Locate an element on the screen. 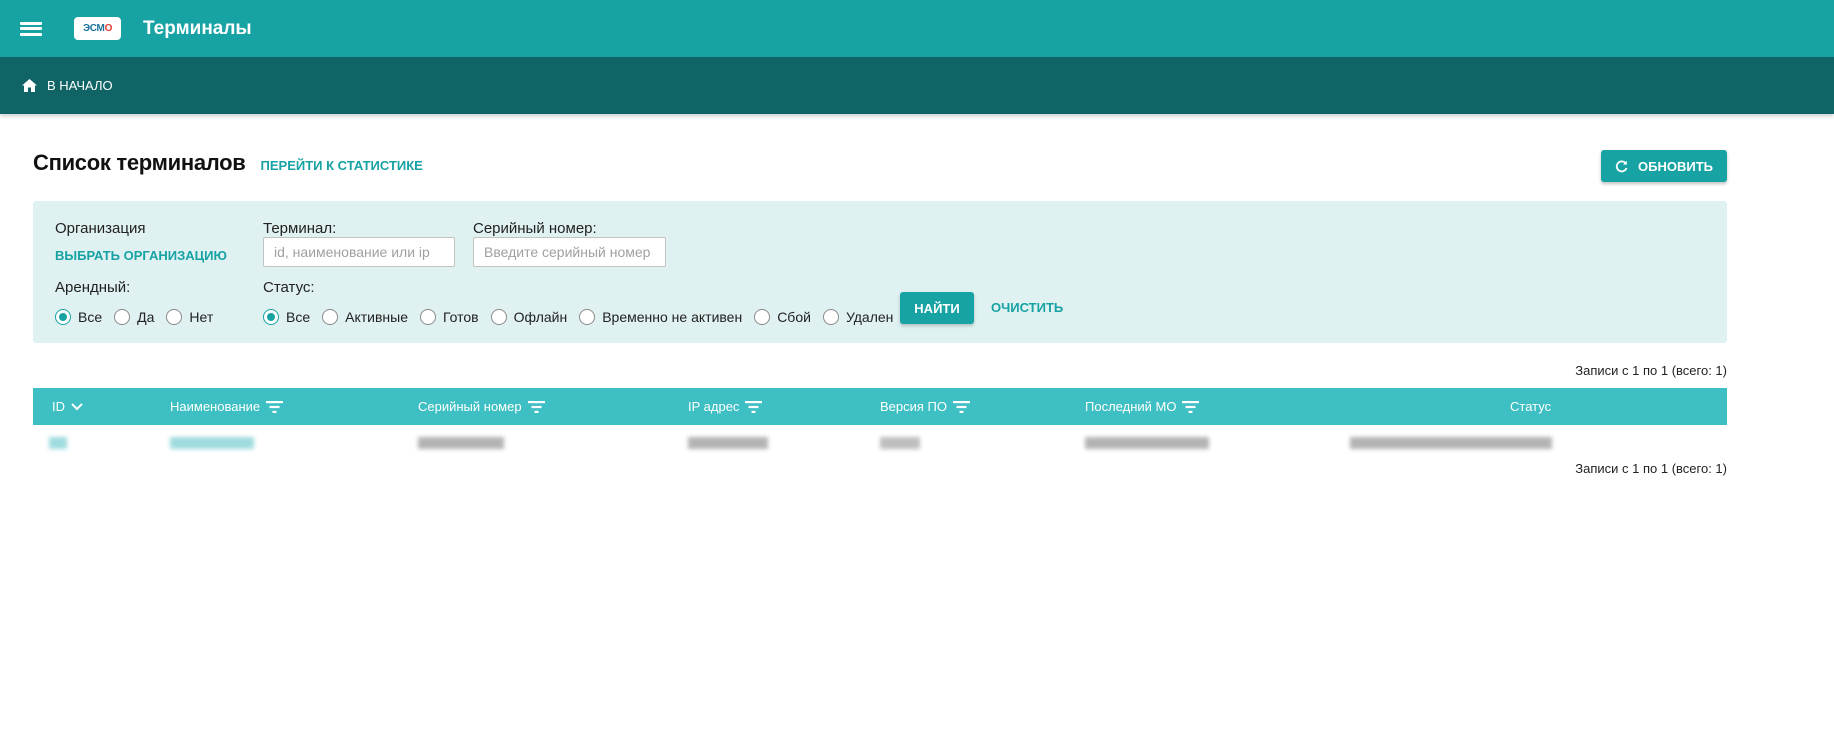 The height and width of the screenshot is (744, 1834). chevron-down-icon is located at coordinates (77, 406).